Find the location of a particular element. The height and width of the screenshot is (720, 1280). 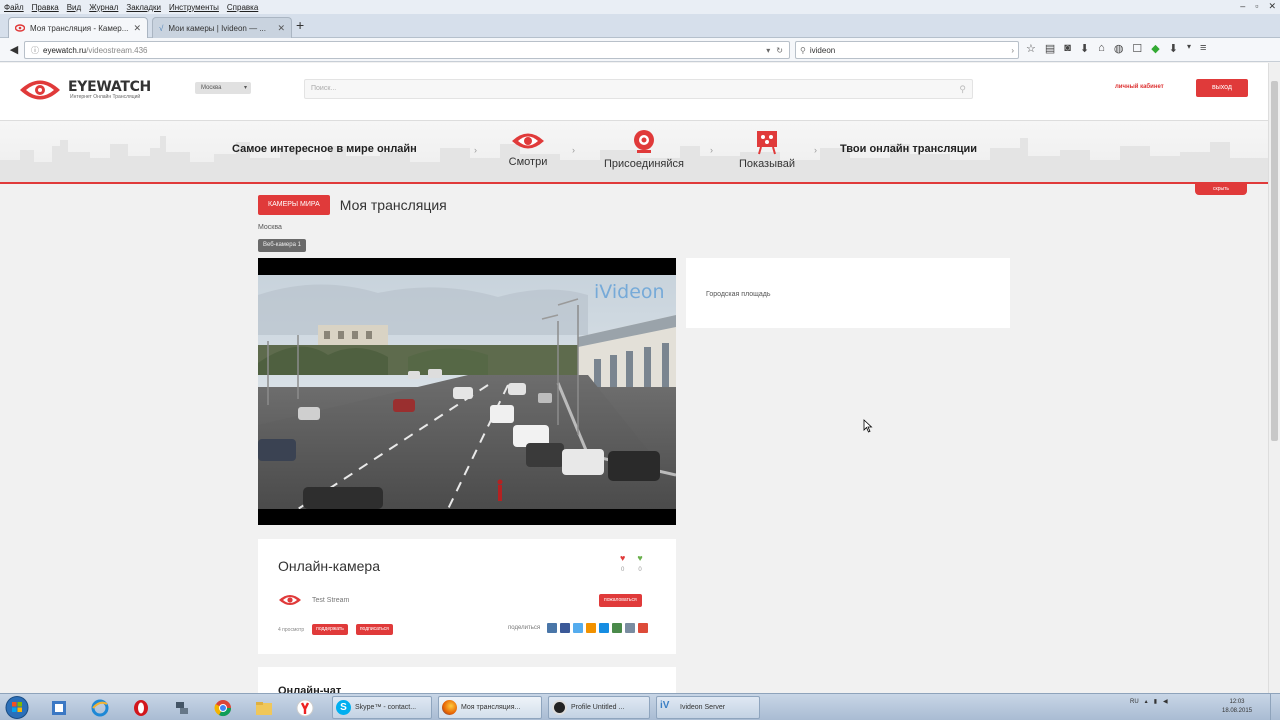

window-controls: ‒ ▫ ✕ is located at coordinates (1258, 6).